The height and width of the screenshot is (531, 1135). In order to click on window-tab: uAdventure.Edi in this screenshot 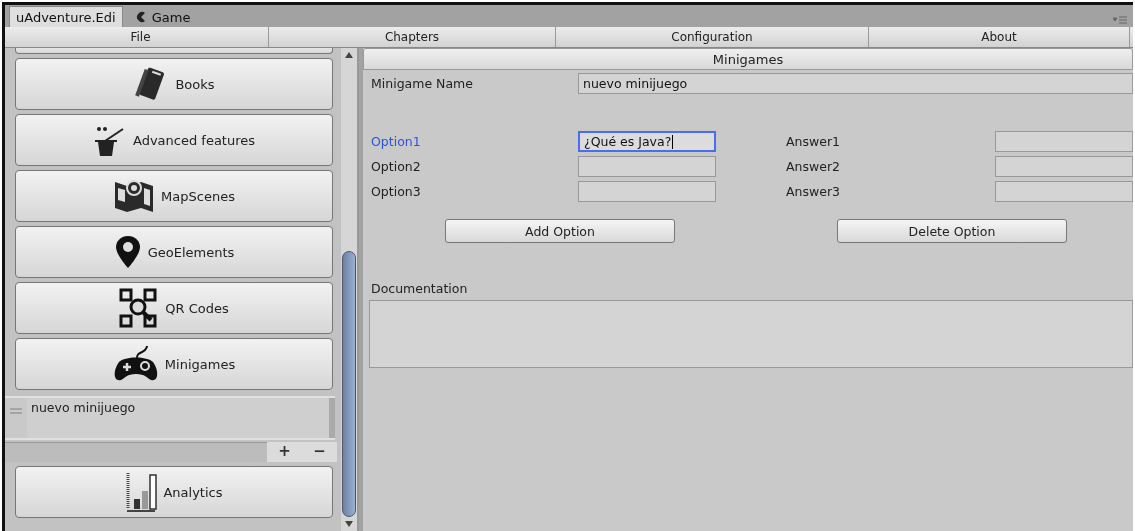, I will do `click(66, 16)`.